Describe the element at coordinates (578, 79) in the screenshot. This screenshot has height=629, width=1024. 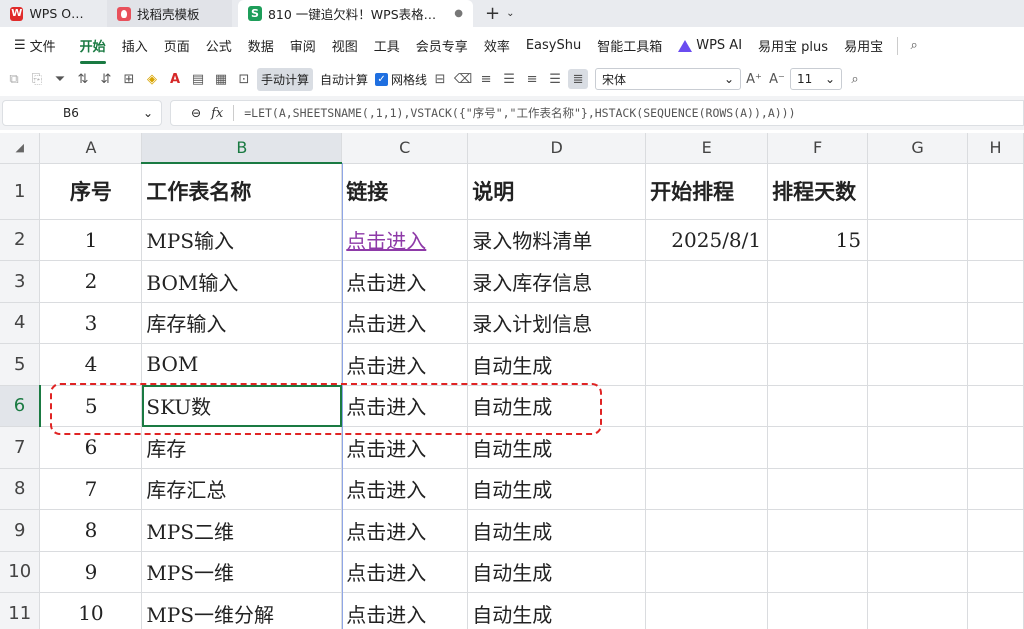
I see `align-justify-icon: ≣` at that location.